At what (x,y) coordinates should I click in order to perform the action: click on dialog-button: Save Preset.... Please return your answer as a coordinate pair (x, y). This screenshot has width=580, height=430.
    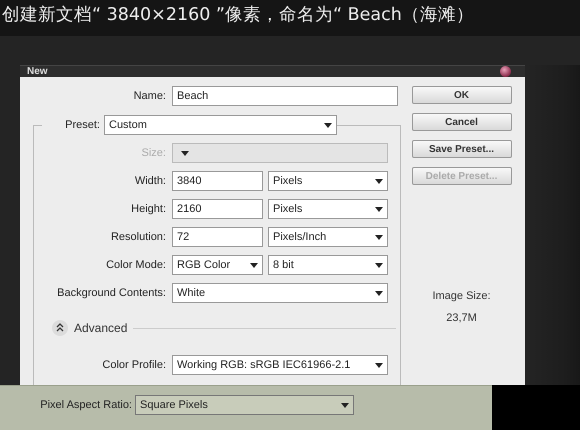
    Looking at the image, I should click on (462, 149).